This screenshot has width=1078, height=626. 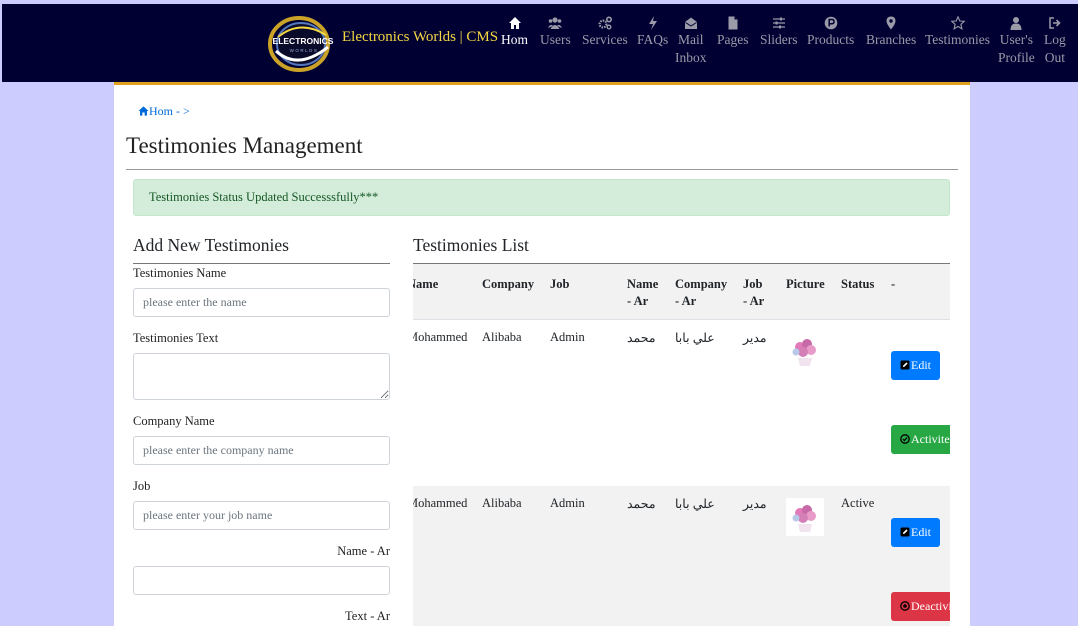 What do you see at coordinates (1016, 57) in the screenshot?
I see `nav-label-profile-line2: Profile` at bounding box center [1016, 57].